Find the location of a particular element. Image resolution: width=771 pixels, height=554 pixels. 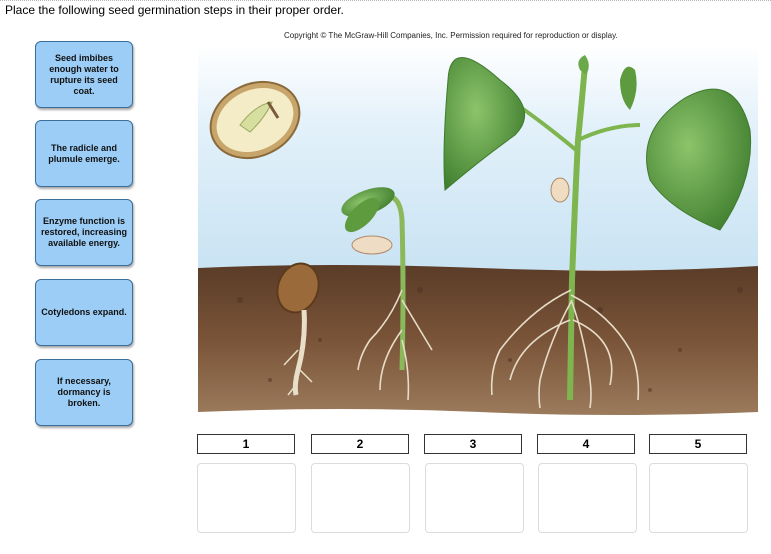

slot-number-label: 4 is located at coordinates (586, 444).